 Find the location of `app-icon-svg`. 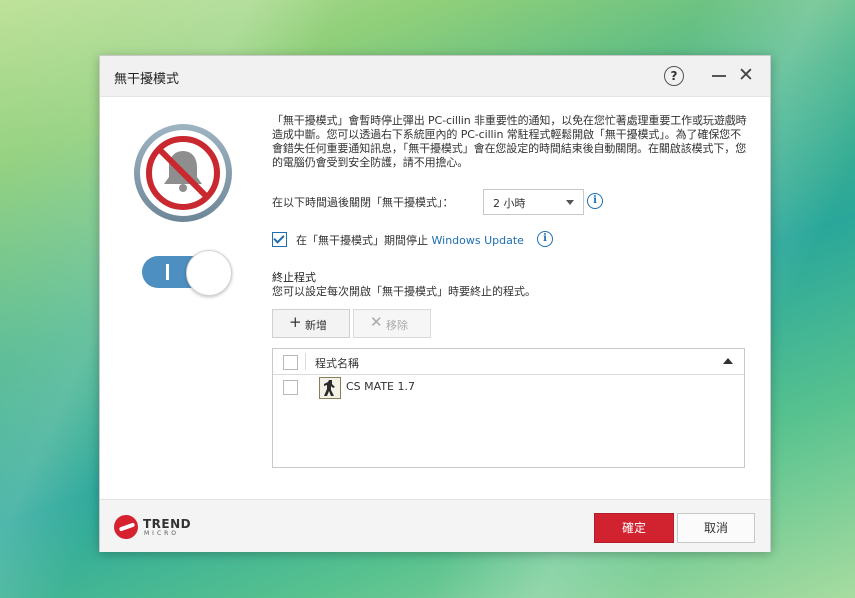

app-icon-svg is located at coordinates (329, 388).